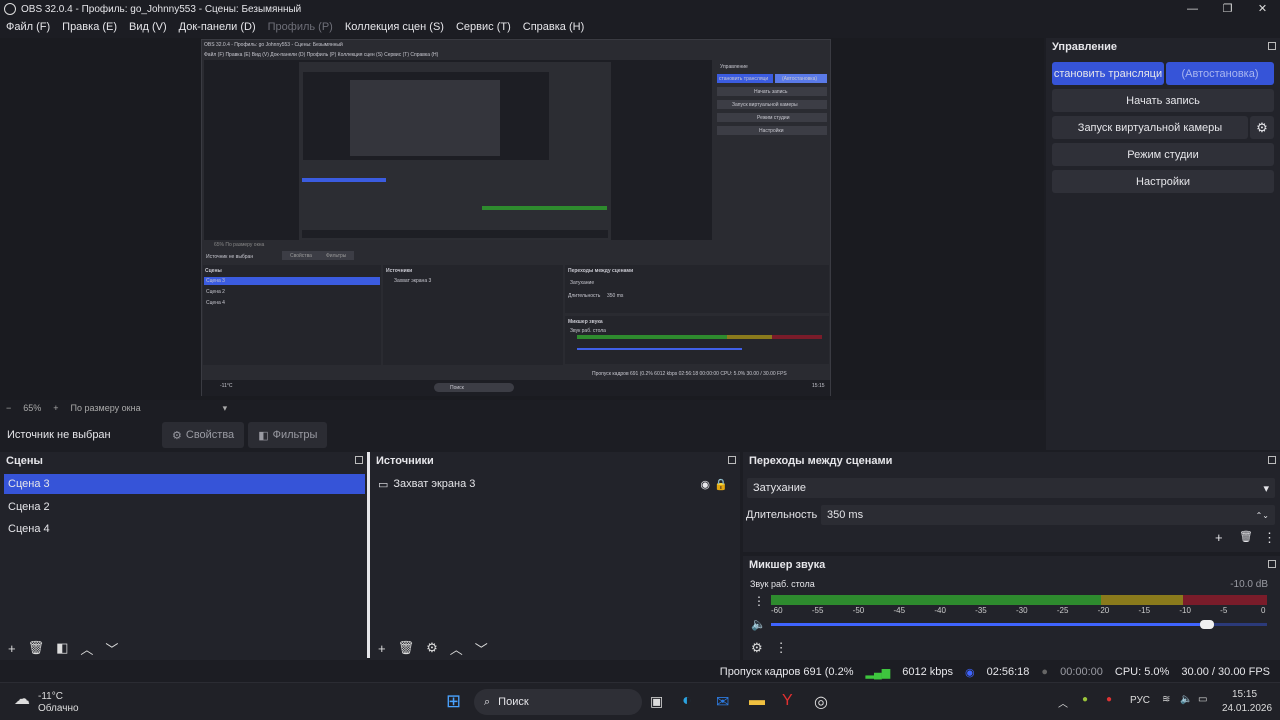  I want to click on channel-menu-icon: ⋮, so click(759, 601).